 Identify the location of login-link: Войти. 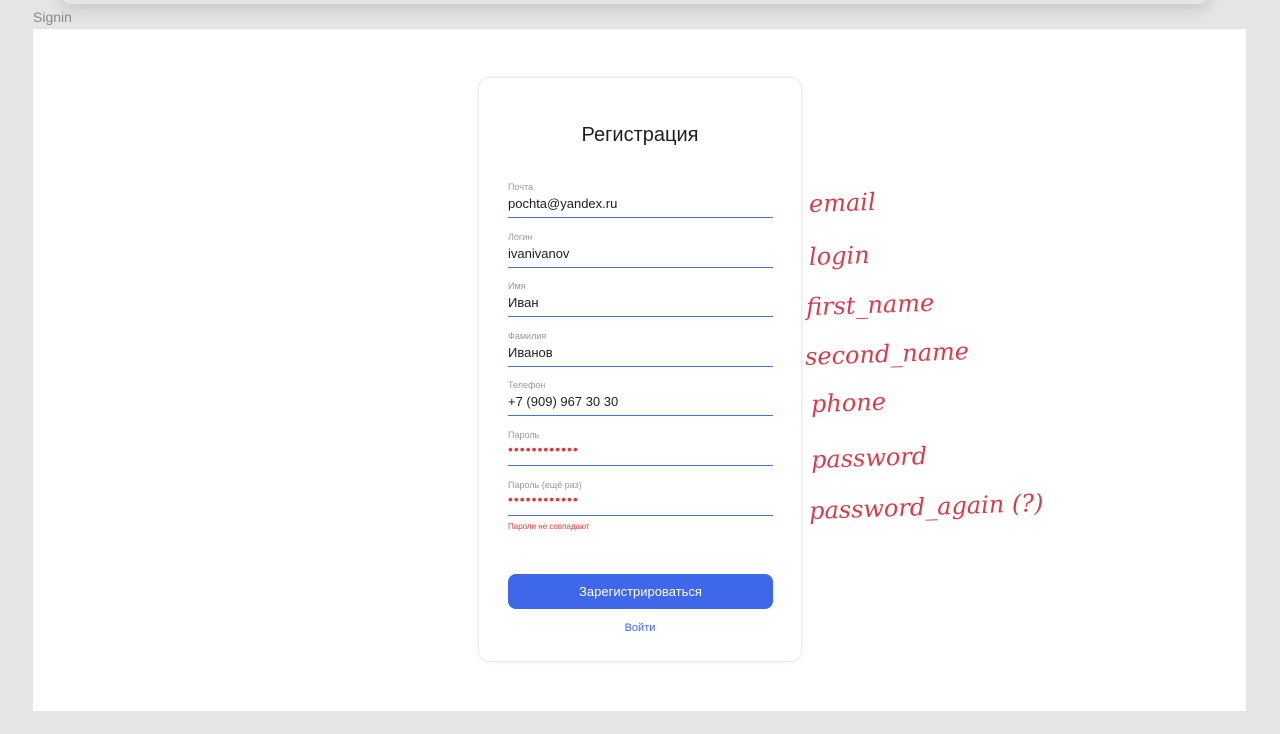
(640, 628).